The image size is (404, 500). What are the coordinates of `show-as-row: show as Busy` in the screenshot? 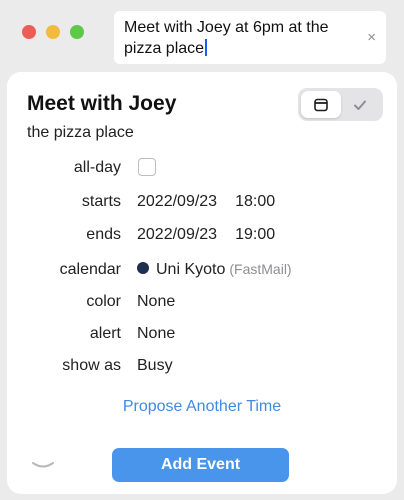 It's located at (202, 366).